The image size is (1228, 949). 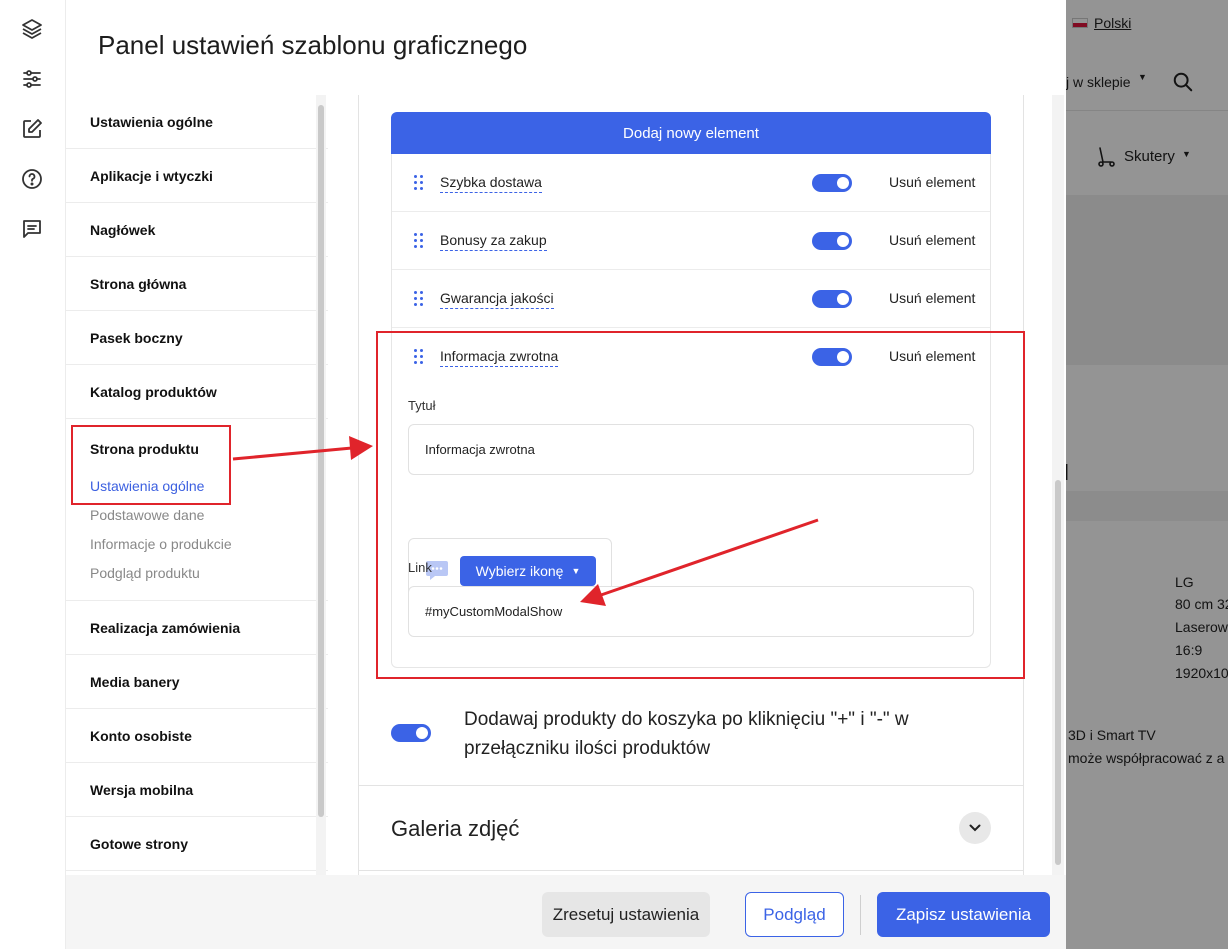 I want to click on preview-button: Podgląd, so click(x=794, y=914).